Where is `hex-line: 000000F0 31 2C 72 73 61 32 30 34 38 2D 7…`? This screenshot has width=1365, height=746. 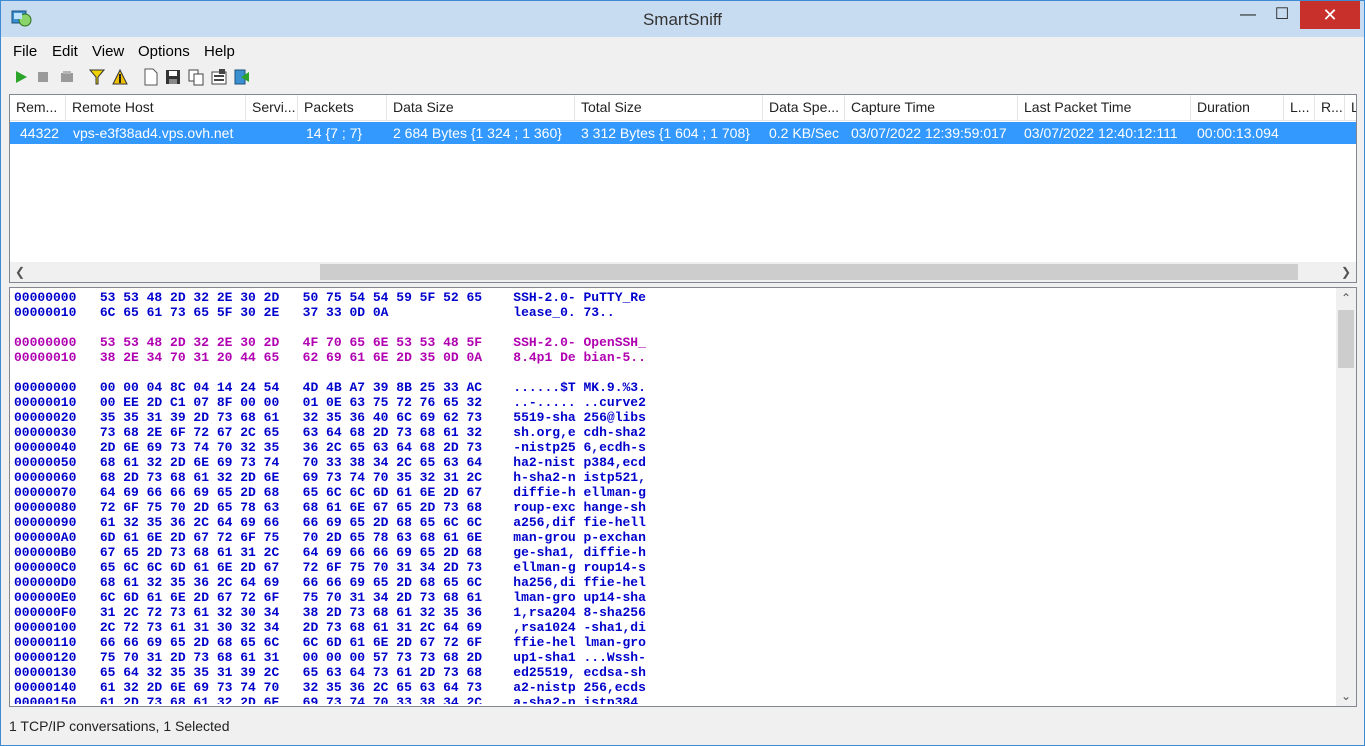 hex-line: 000000F0 31 2C 72 73 61 32 30 34 38 2D 7… is located at coordinates (330, 612).